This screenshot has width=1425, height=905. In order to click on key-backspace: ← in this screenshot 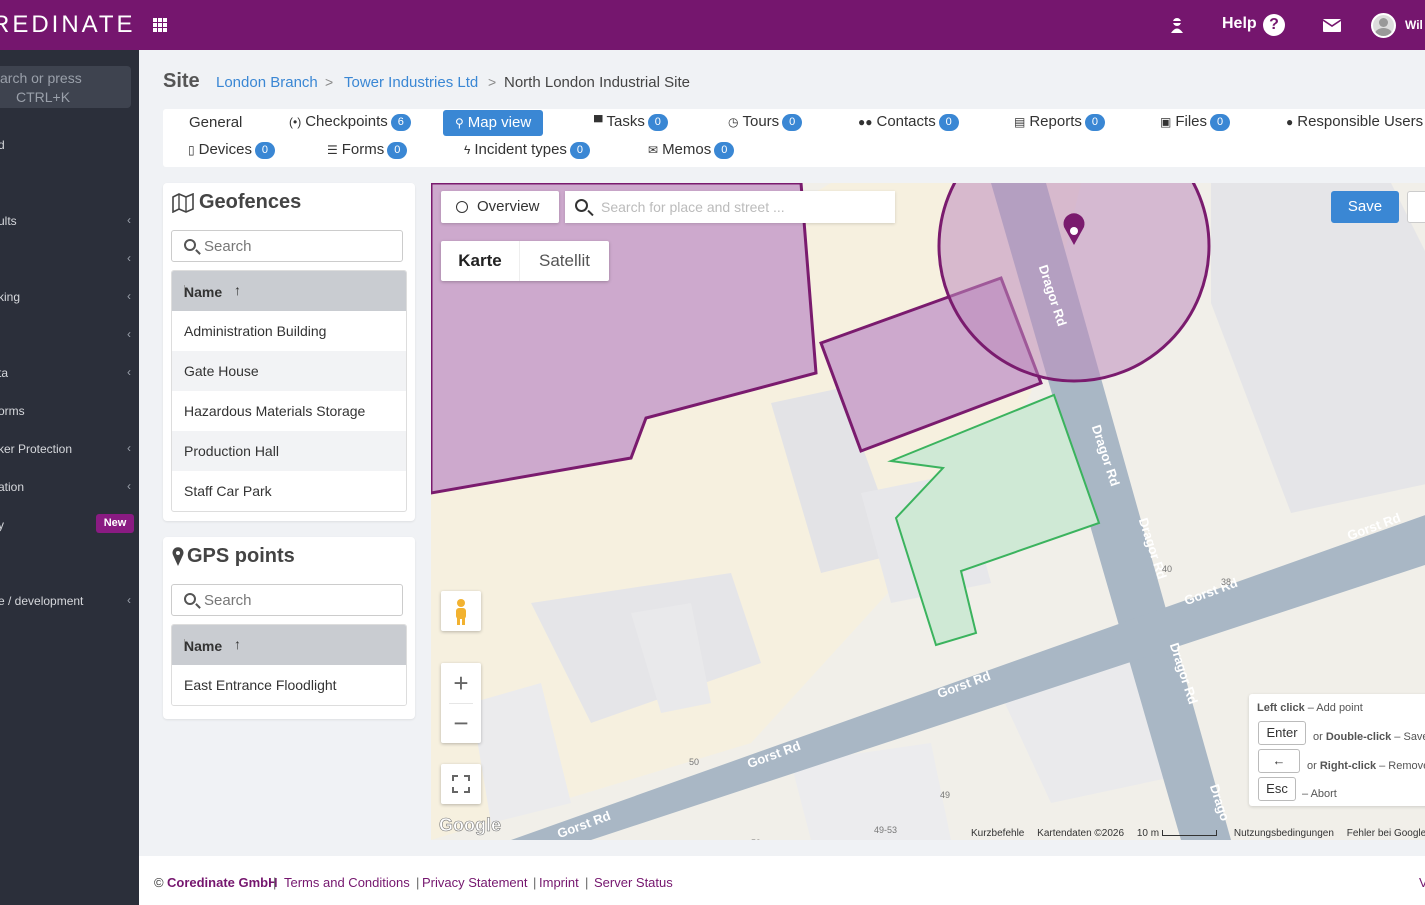, I will do `click(1279, 761)`.